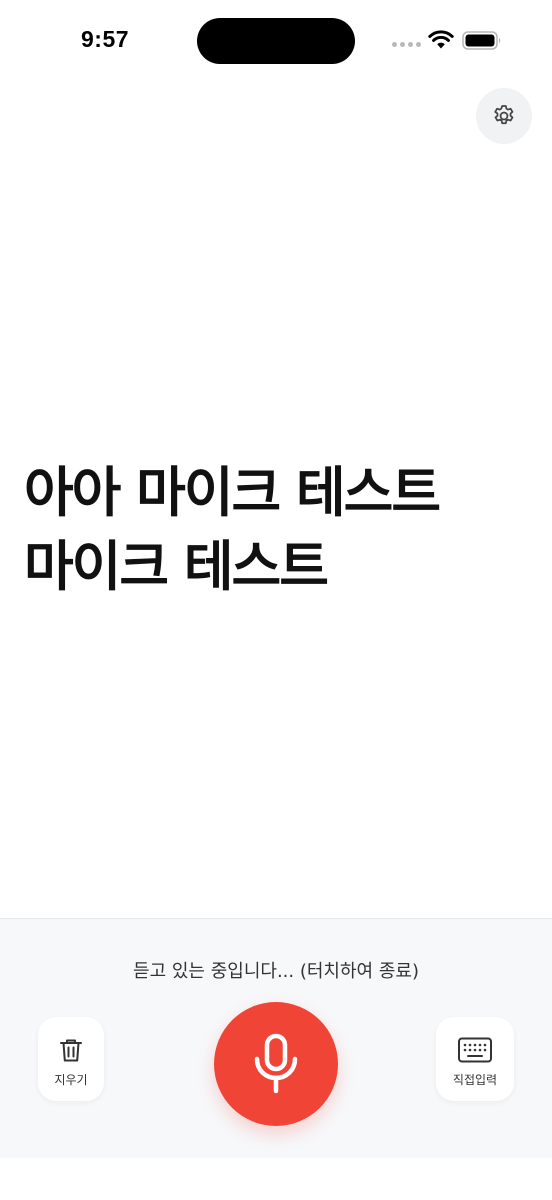 This screenshot has height=1200, width=552. Describe the element at coordinates (407, 46) in the screenshot. I see `cellular-dots-icon` at that location.